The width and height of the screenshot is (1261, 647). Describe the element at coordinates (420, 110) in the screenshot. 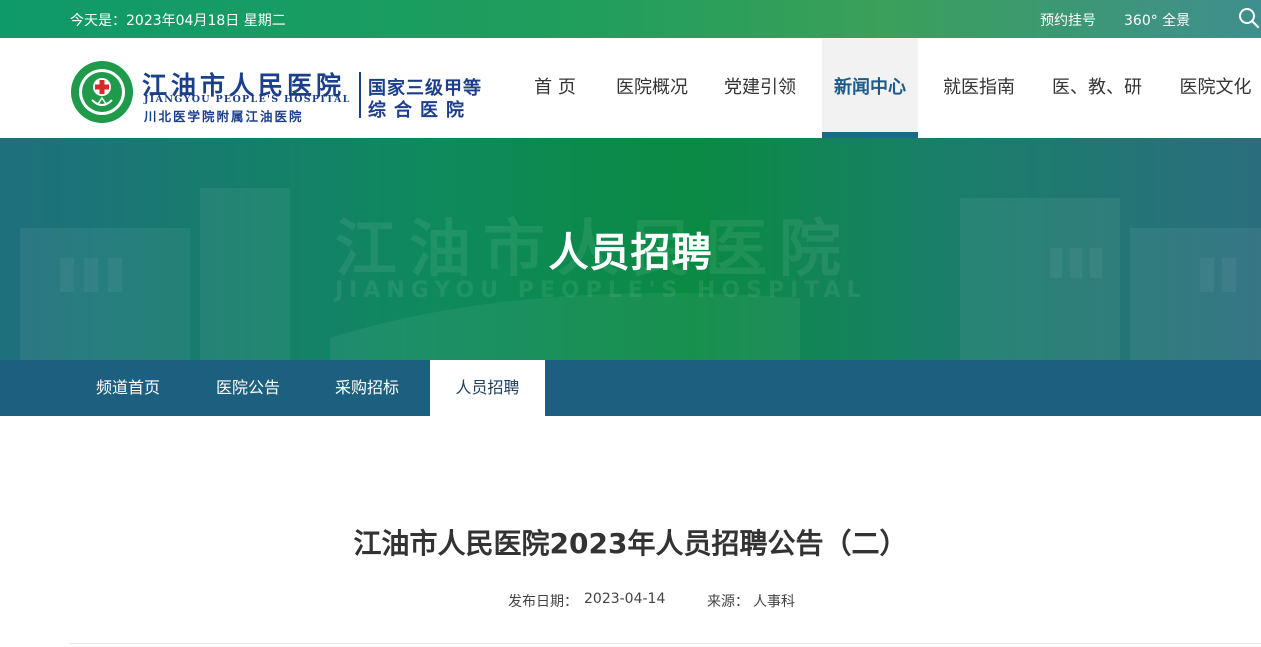

I see `hospital-grade-line2: 综合医院` at that location.